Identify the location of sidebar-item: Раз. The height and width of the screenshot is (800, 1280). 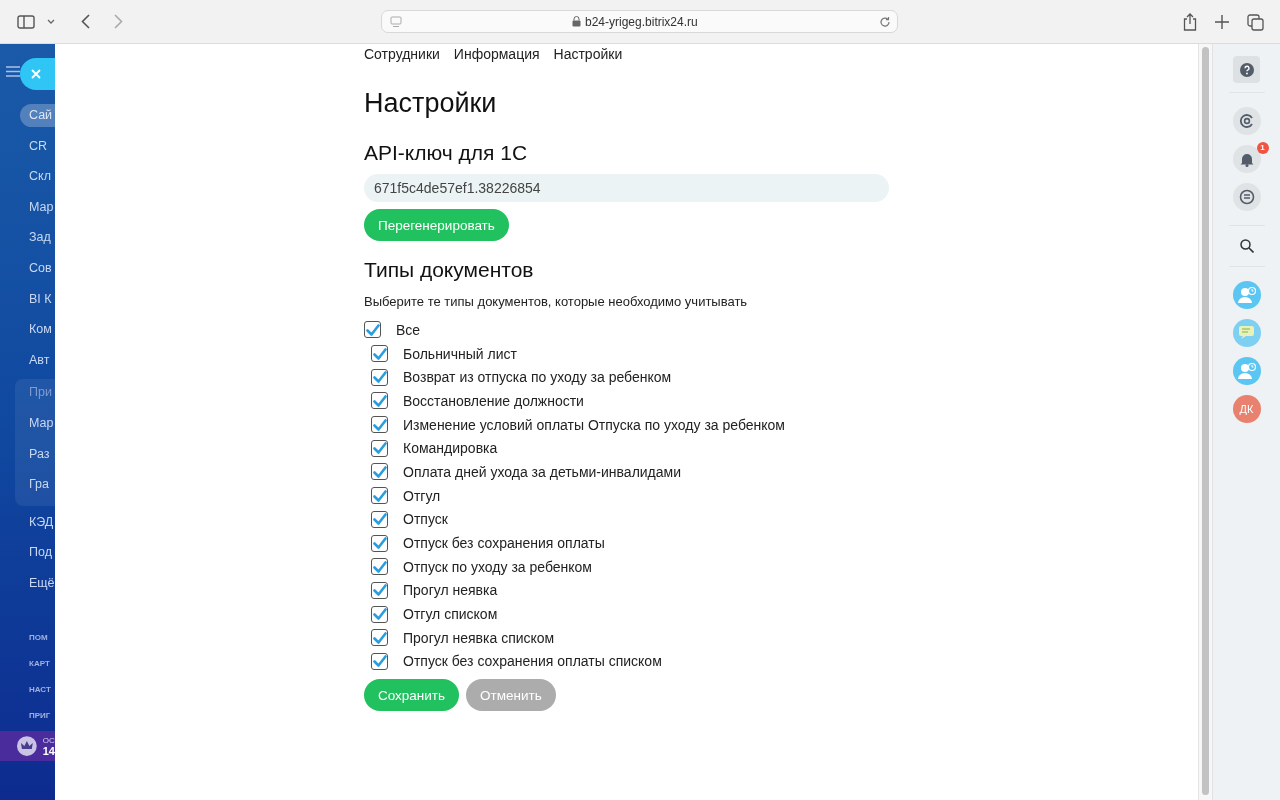
(35, 454).